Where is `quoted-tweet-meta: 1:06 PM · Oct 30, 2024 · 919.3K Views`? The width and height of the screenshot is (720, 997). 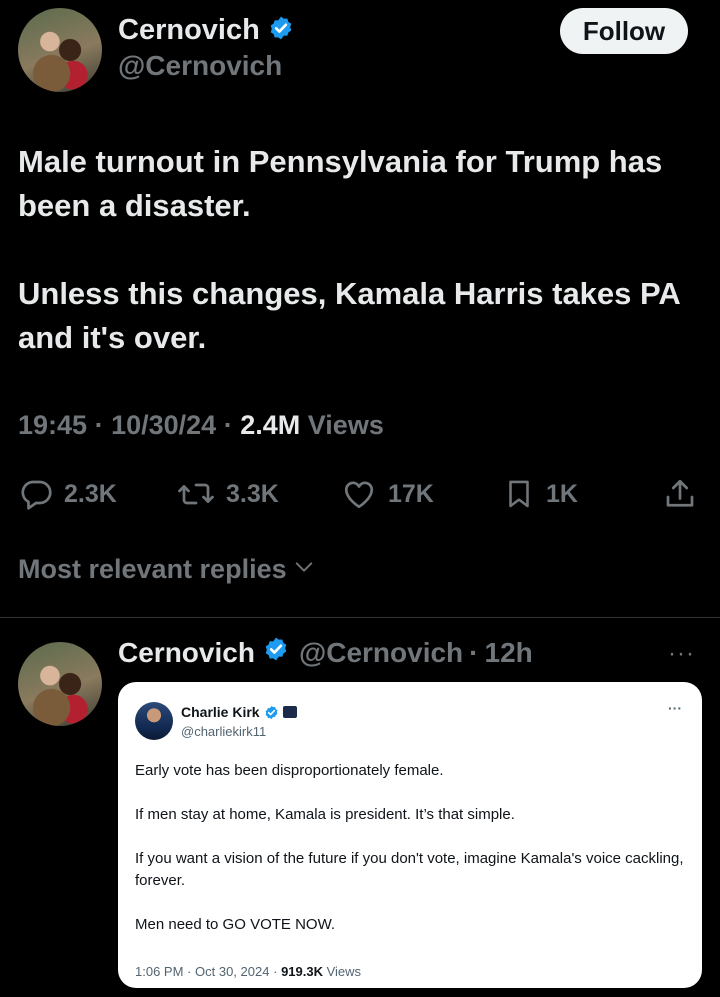
quoted-tweet-meta: 1:06 PM · Oct 30, 2024 · 919.3K Views is located at coordinates (248, 971).